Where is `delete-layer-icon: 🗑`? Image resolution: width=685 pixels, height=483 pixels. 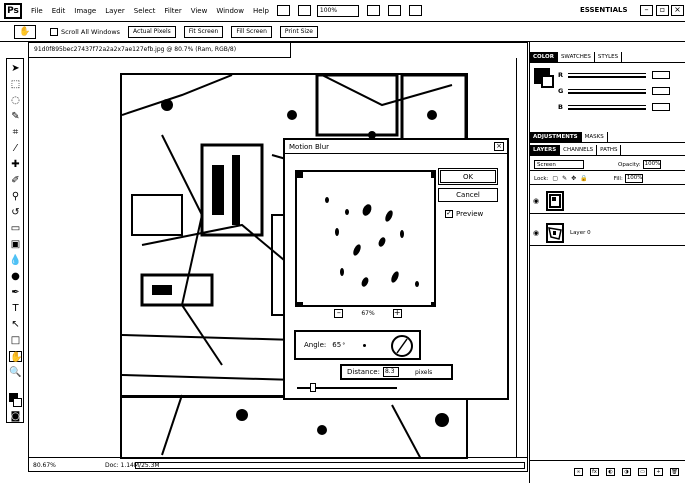
delete-layer-icon: 🗑 is located at coordinates (674, 471).